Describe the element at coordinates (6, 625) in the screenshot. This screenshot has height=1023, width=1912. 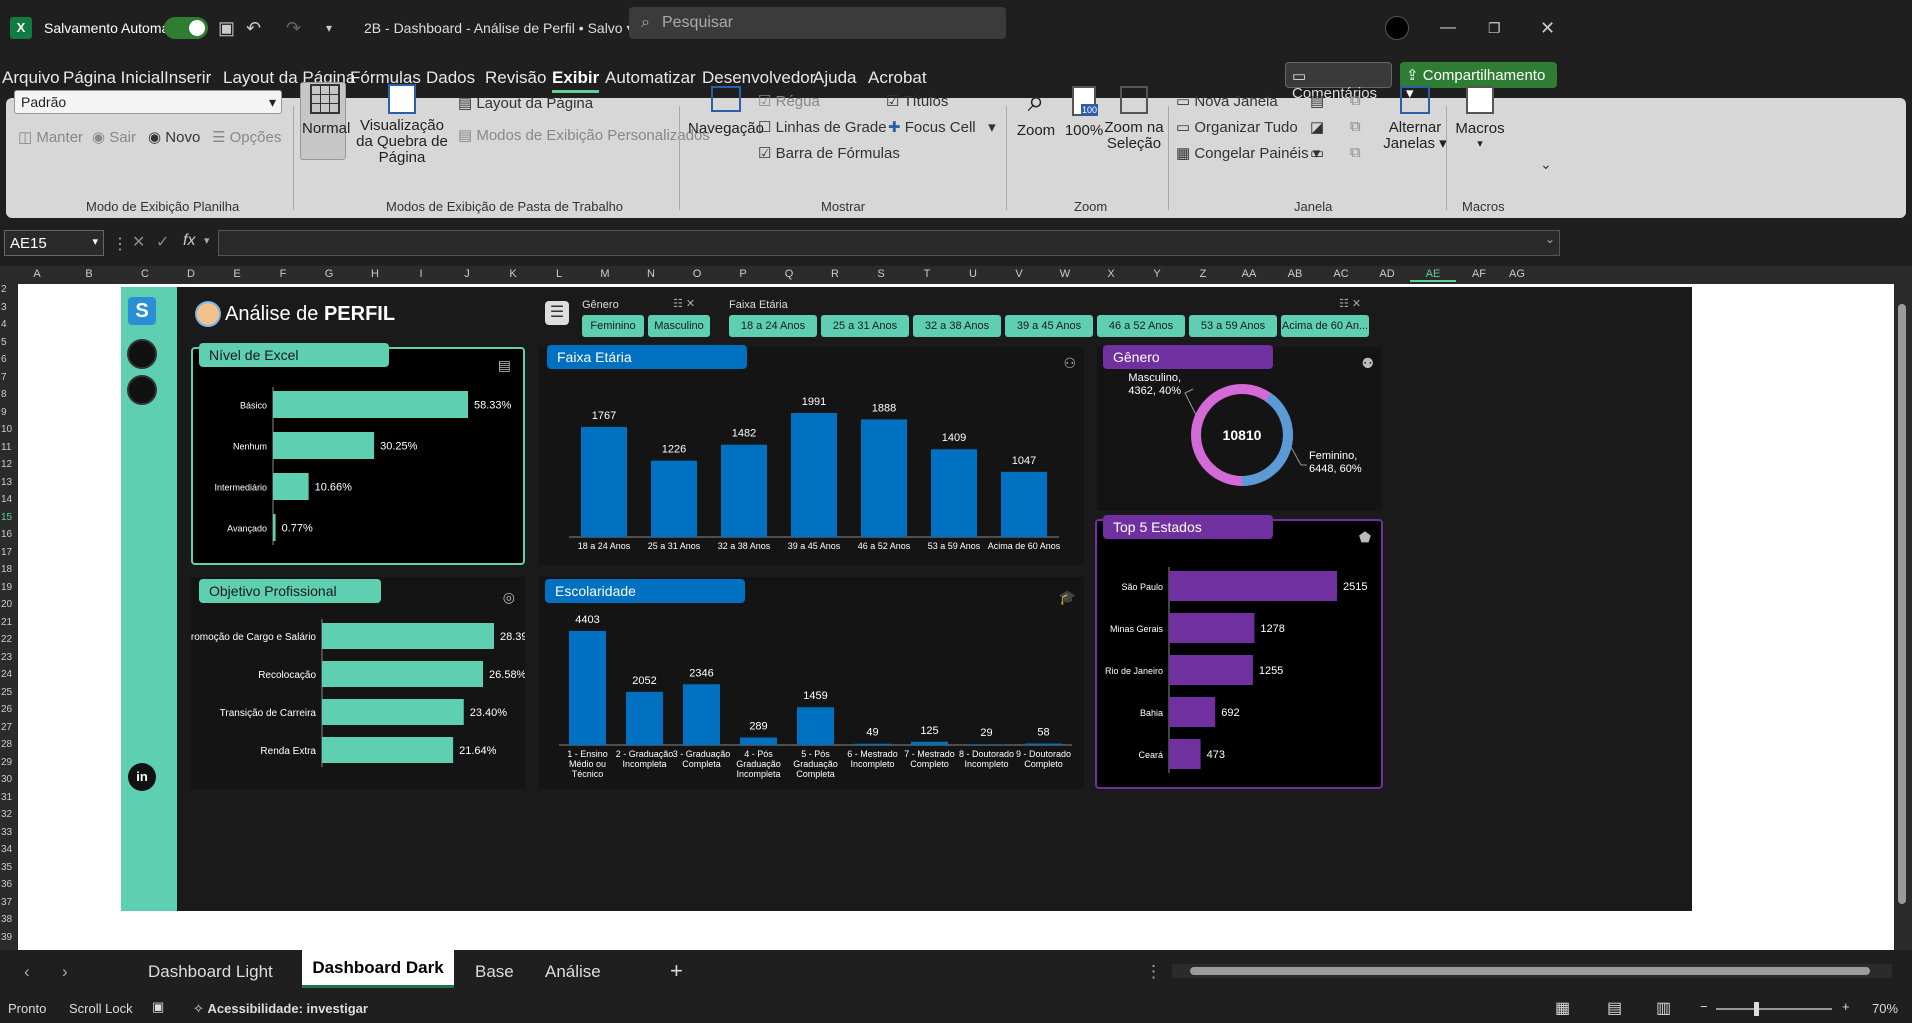
I see `row-header-21: 21` at that location.